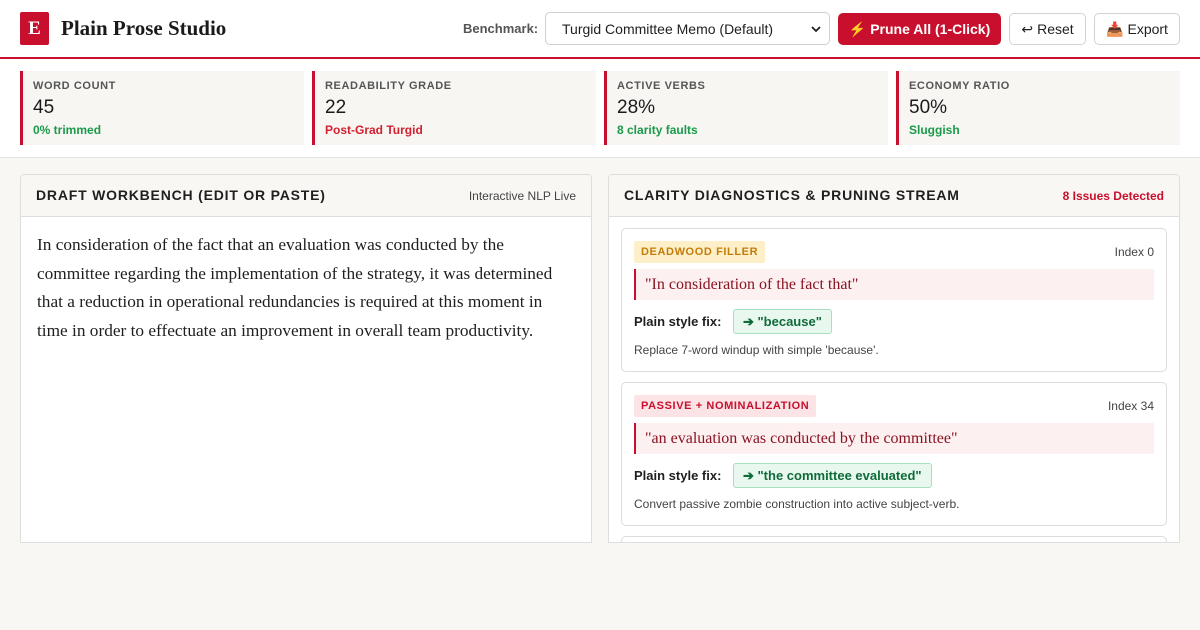 Image resolution: width=1200 pixels, height=630 pixels. I want to click on panel-title: CLARITY DIAGNOSTICS & PRUNING STREAM, so click(792, 195).